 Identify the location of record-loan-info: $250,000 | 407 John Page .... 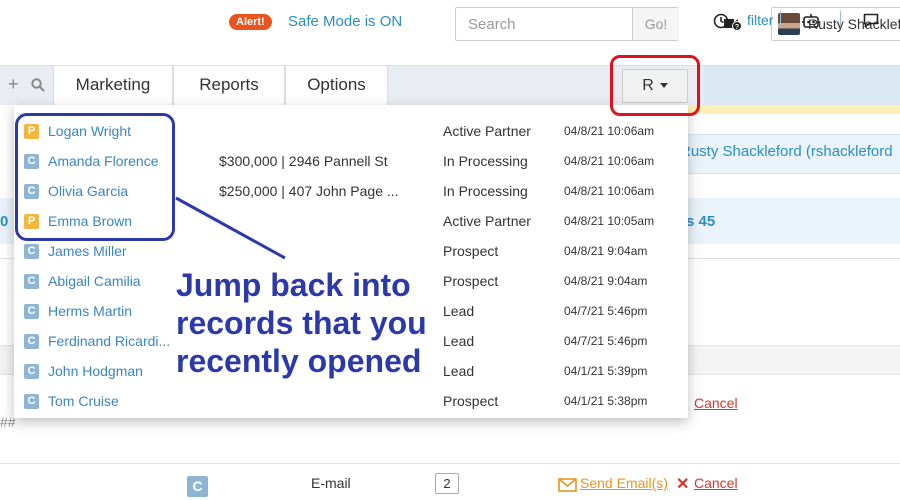
(309, 191).